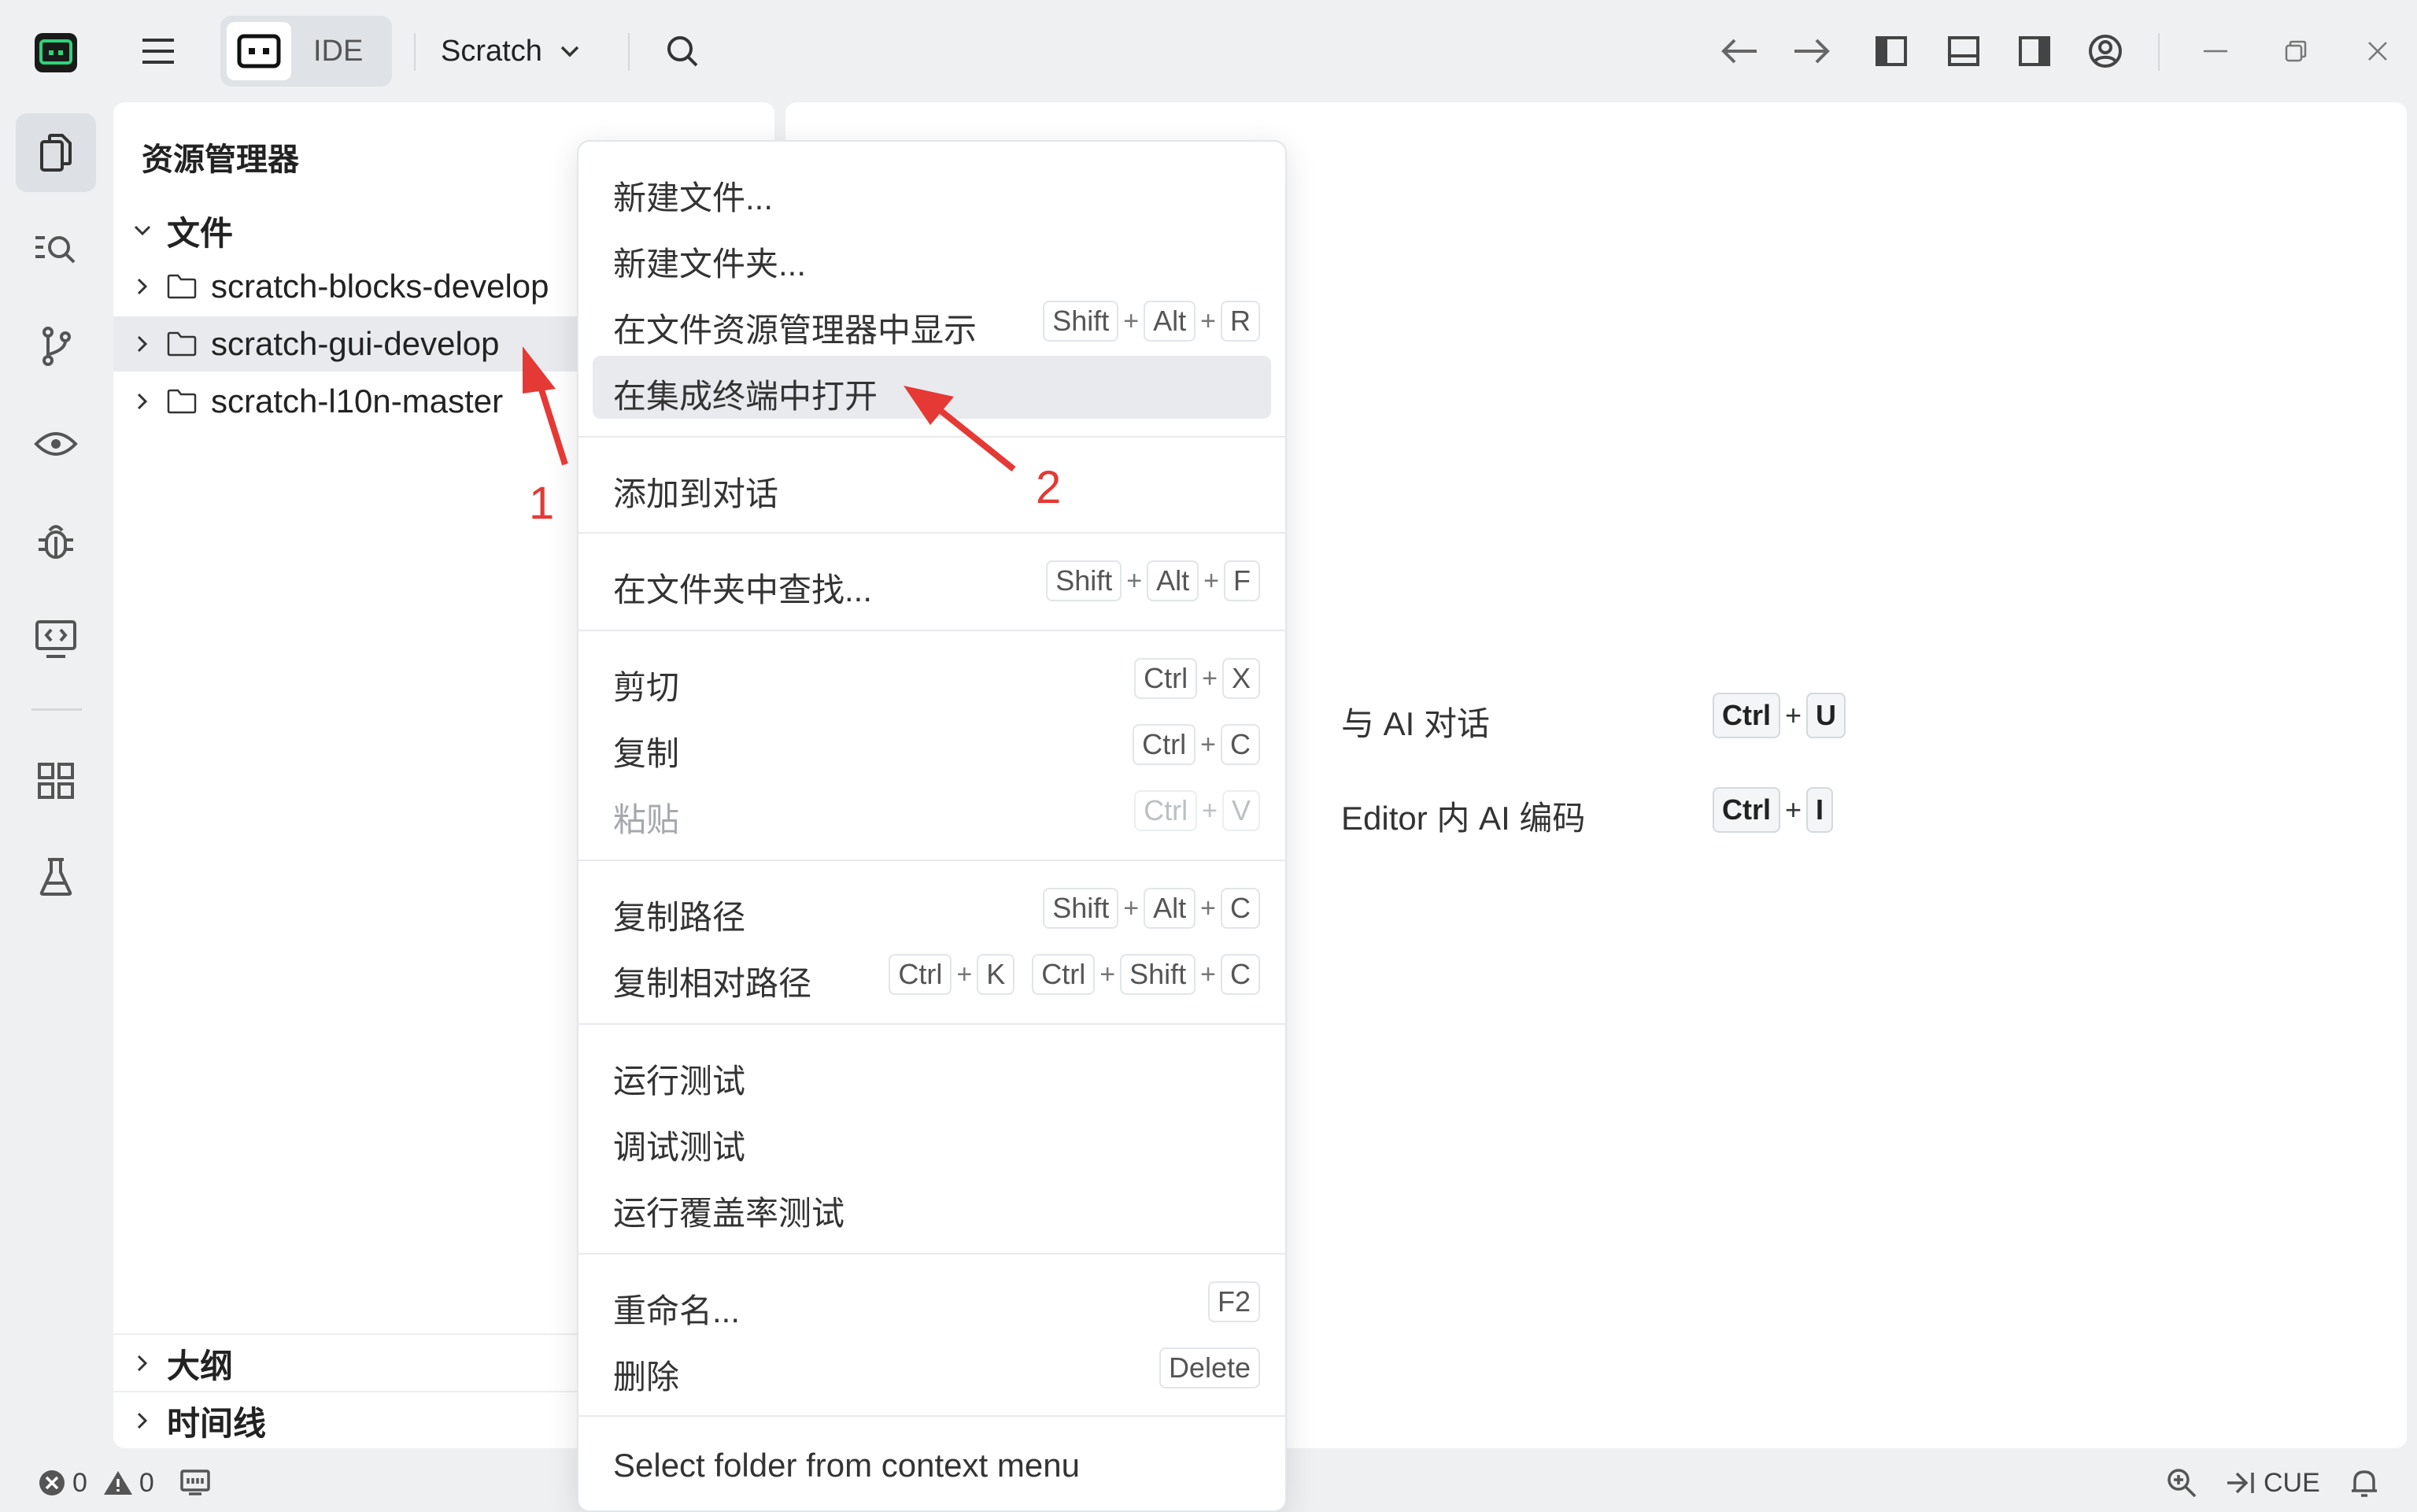 Image resolution: width=2417 pixels, height=1512 pixels. I want to click on folder-name: scratch-gui-develop, so click(355, 343).